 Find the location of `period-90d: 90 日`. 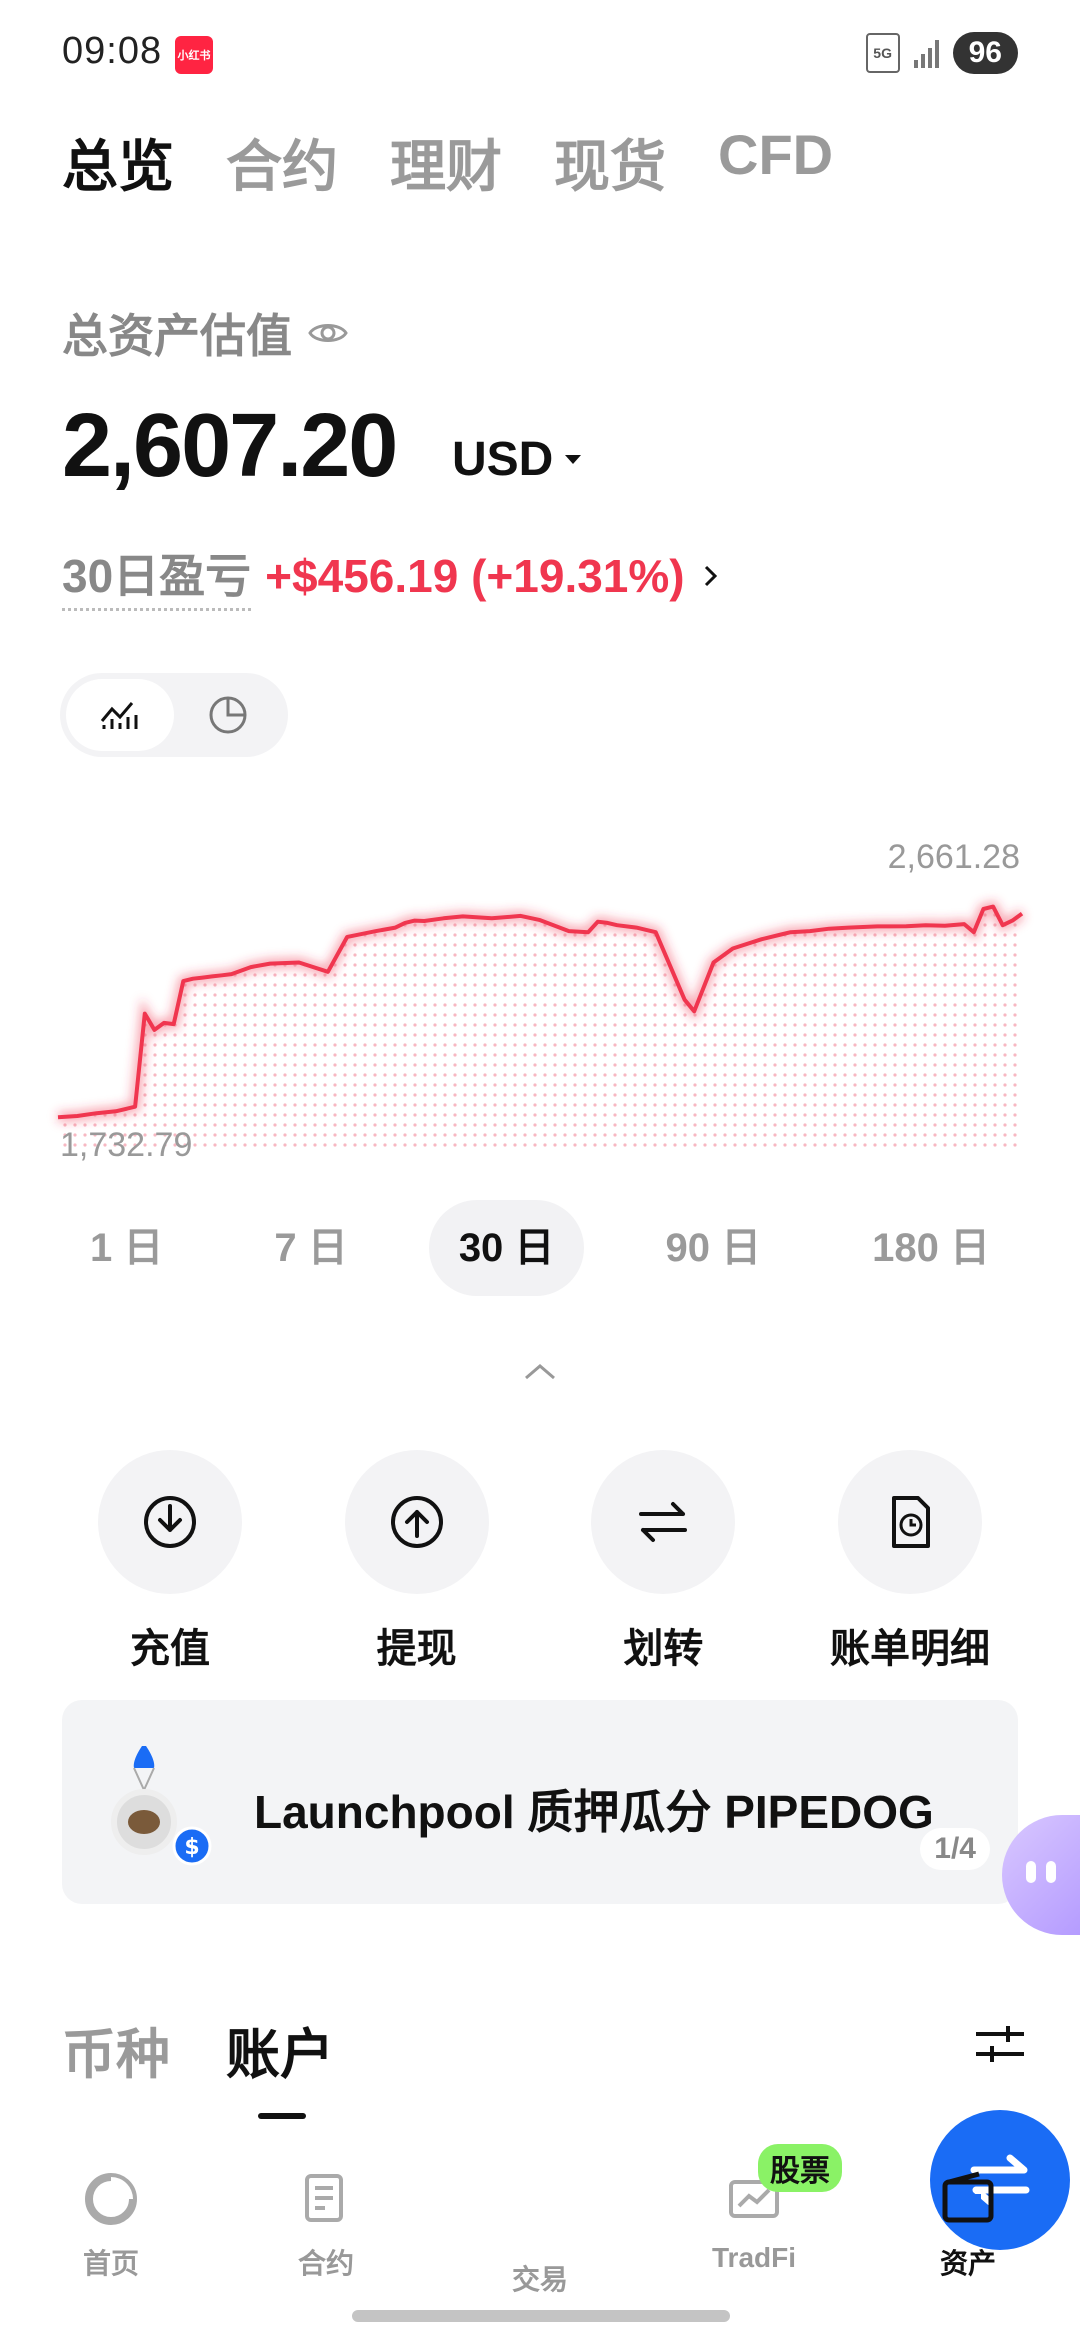

period-90d: 90 日 is located at coordinates (713, 1248).